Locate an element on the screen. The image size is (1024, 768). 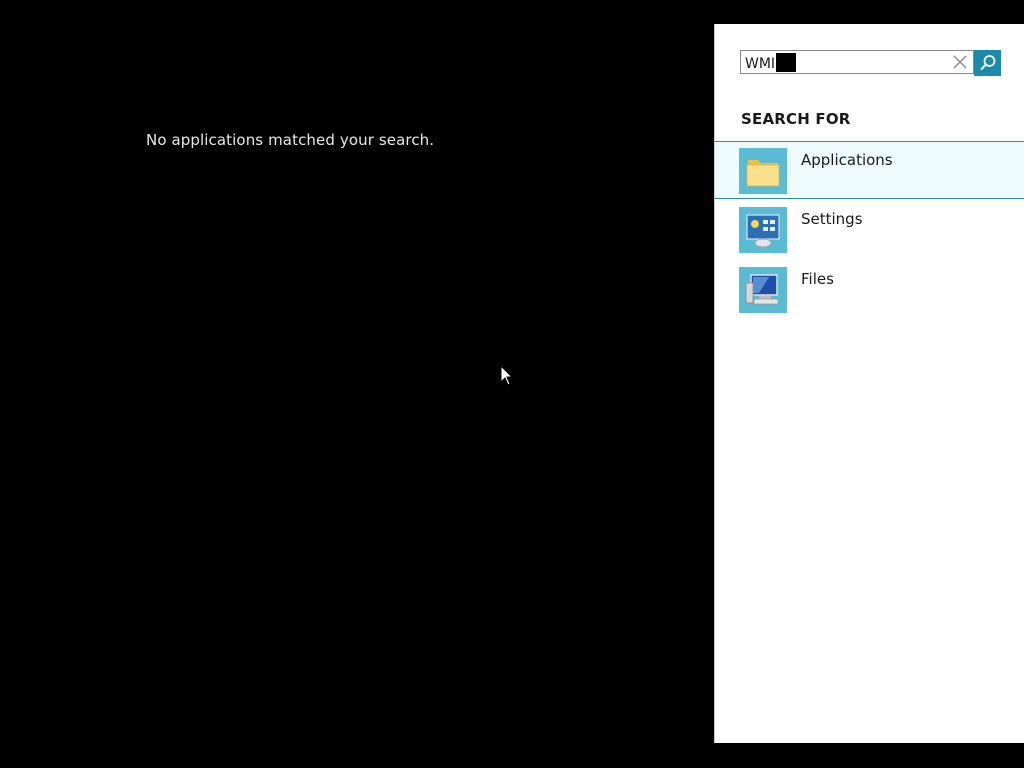
category-settings: Settings is located at coordinates (869, 230).